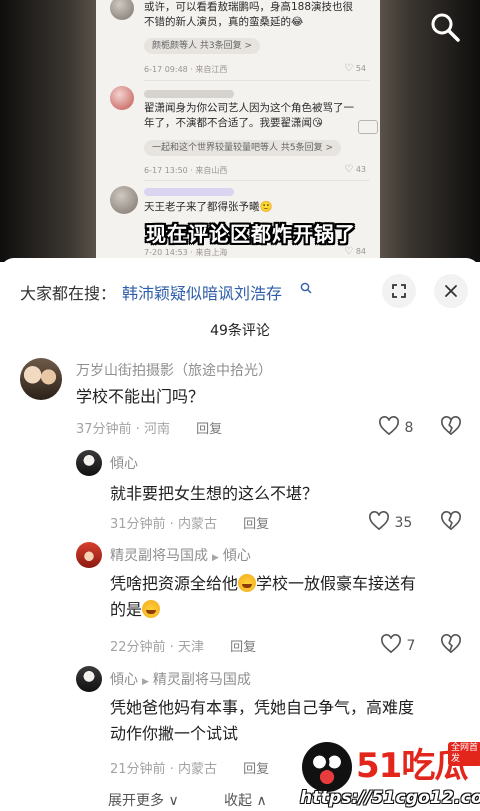  Describe the element at coordinates (245, 800) in the screenshot. I see `collapse-button: 收起 ∧` at that location.